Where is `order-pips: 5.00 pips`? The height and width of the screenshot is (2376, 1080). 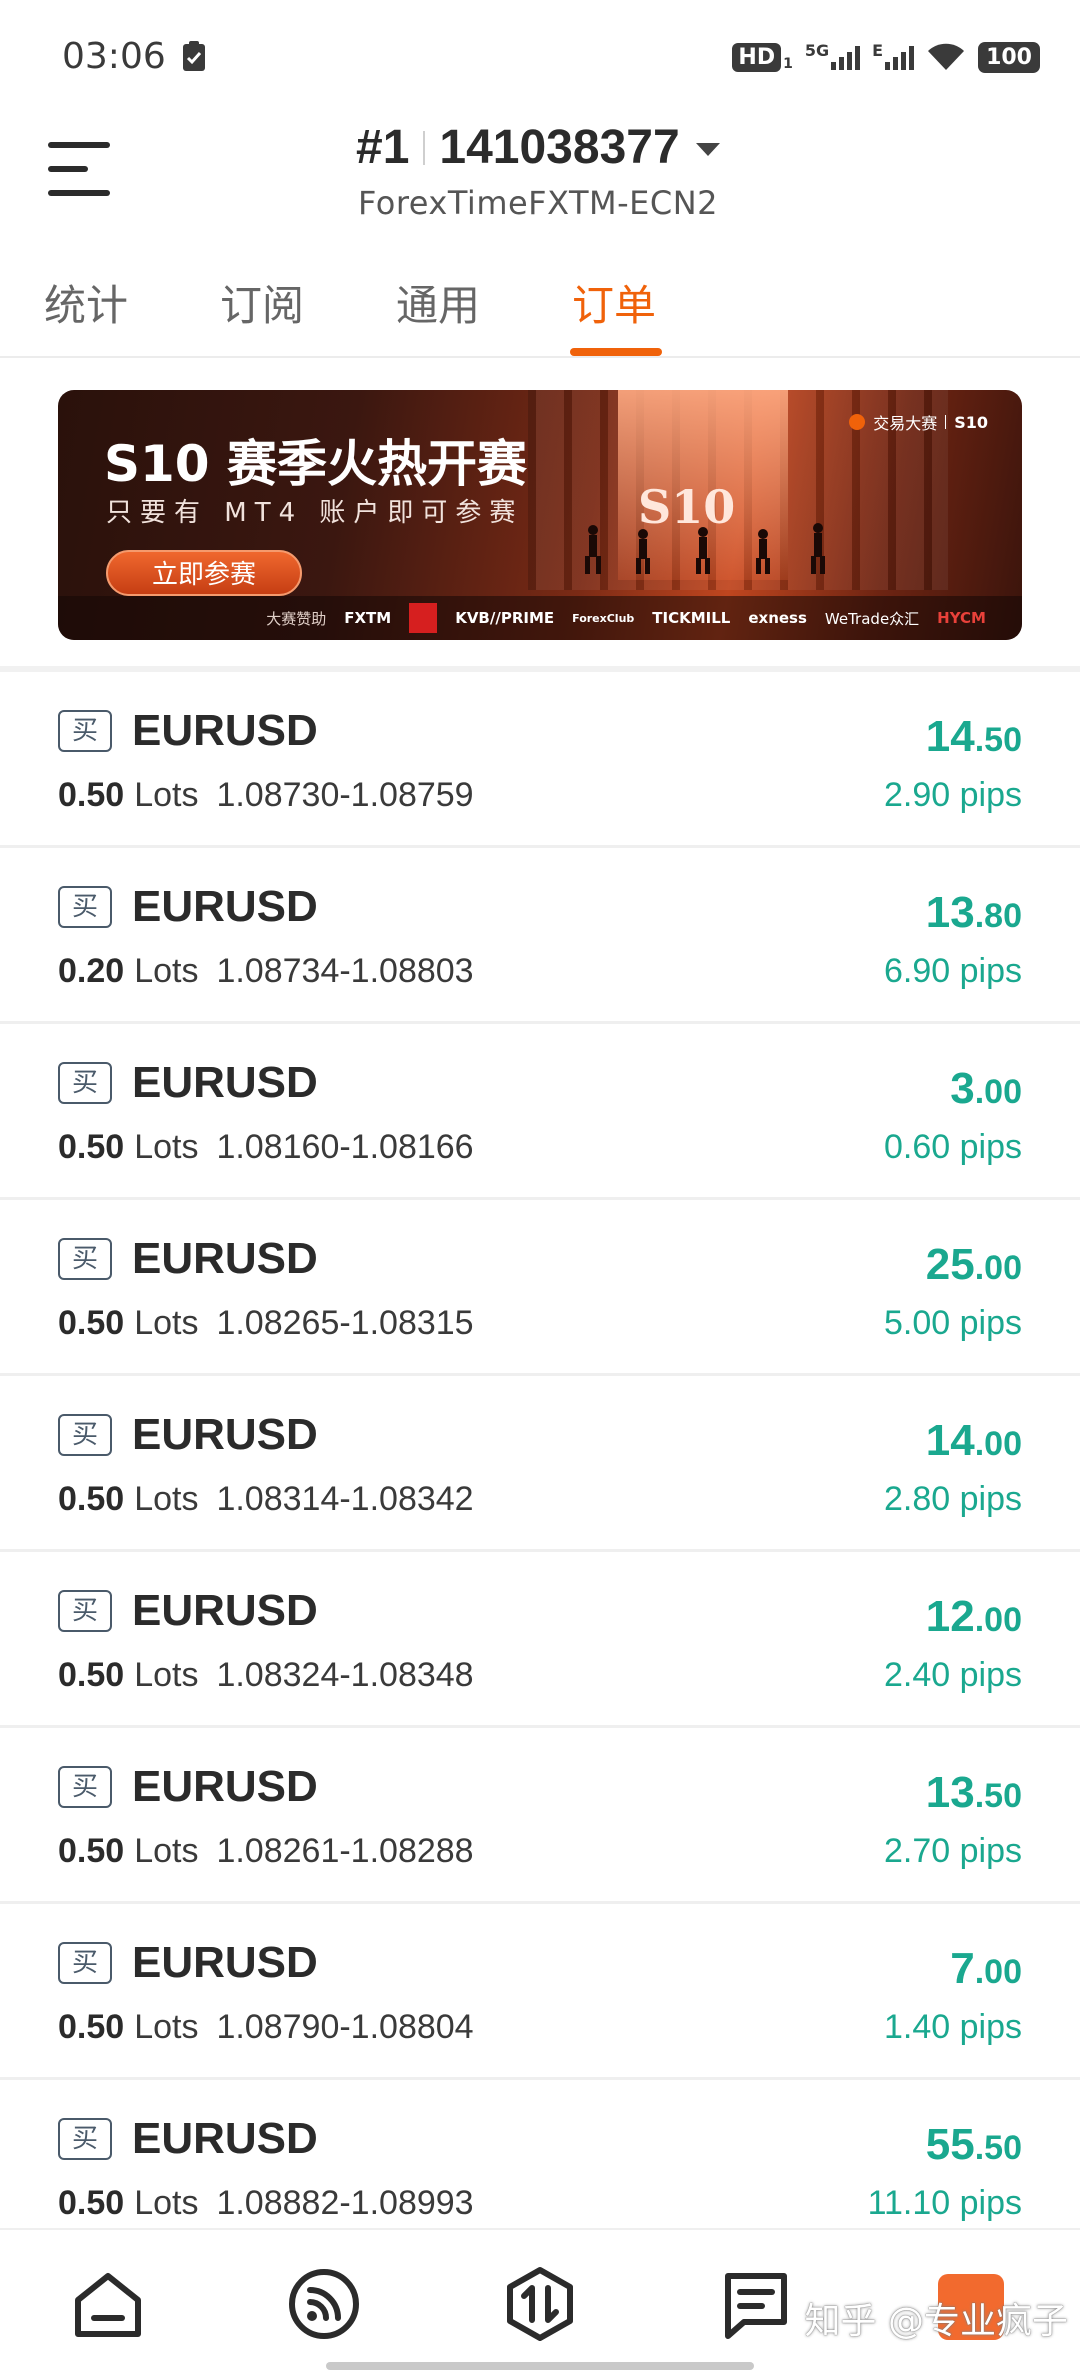
order-pips: 5.00 pips is located at coordinates (953, 1323).